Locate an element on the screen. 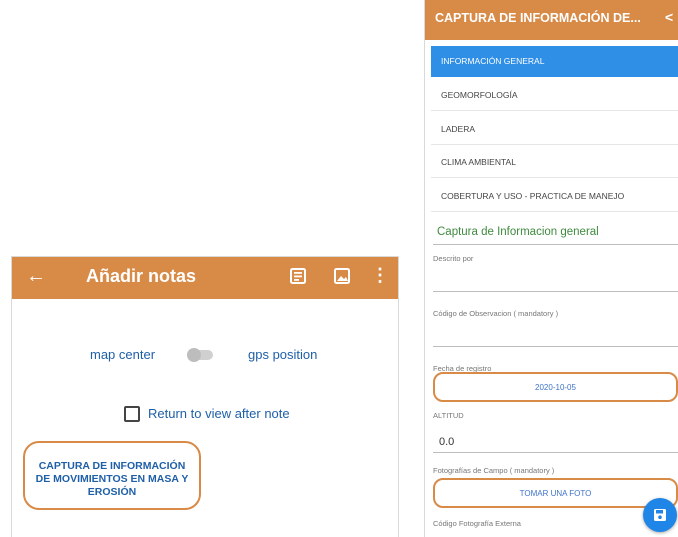 The image size is (678, 537). section-divider is located at coordinates (555, 244).